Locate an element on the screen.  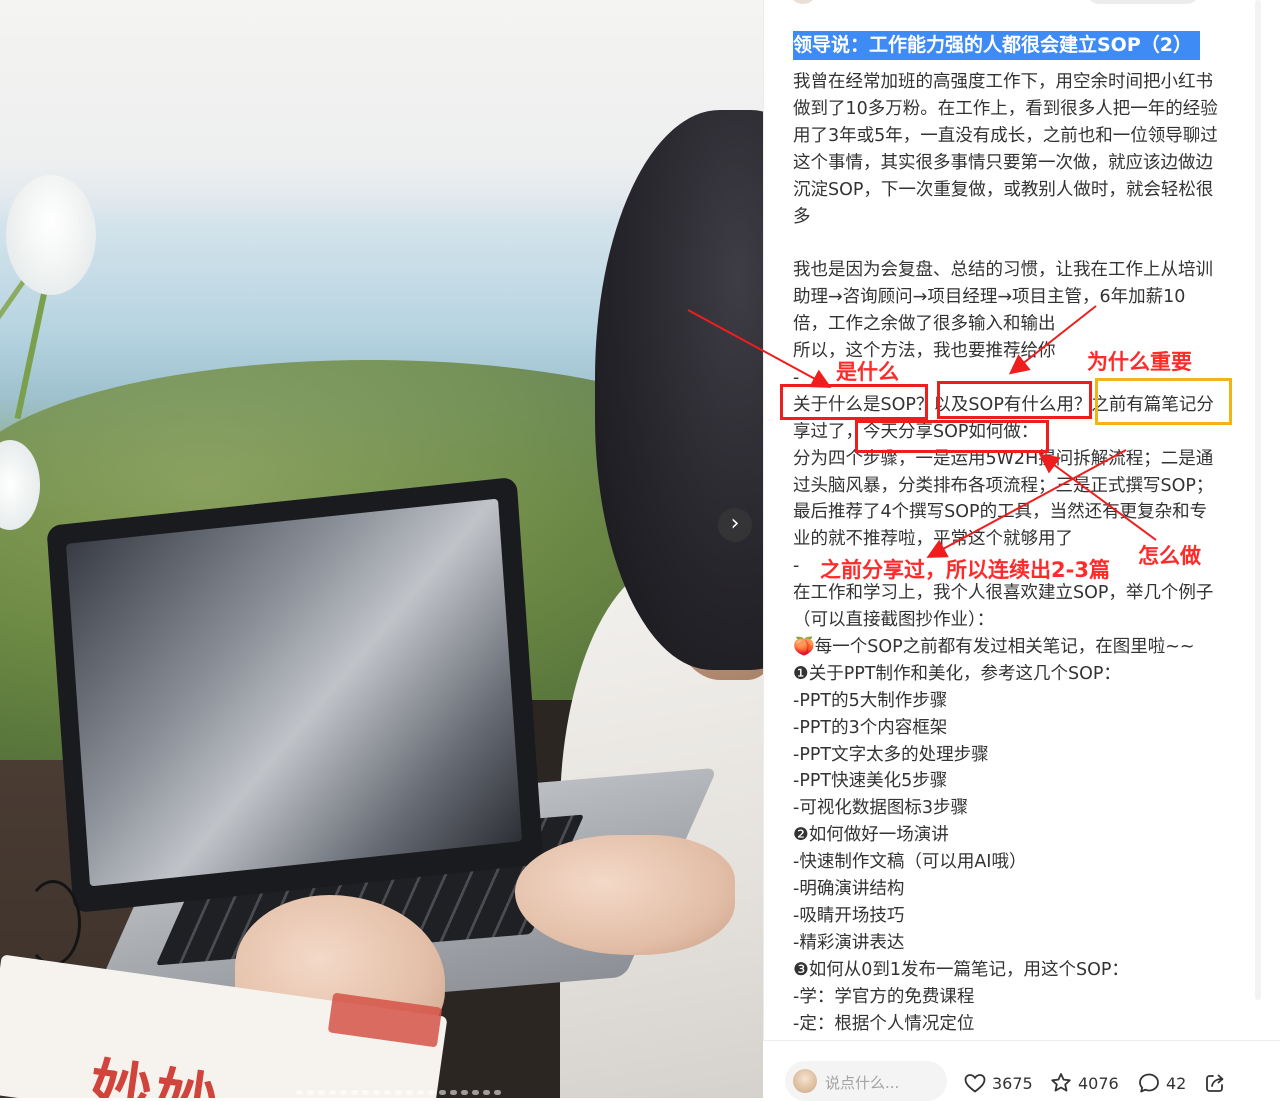
like-button: 3675 is located at coordinates (998, 1083).